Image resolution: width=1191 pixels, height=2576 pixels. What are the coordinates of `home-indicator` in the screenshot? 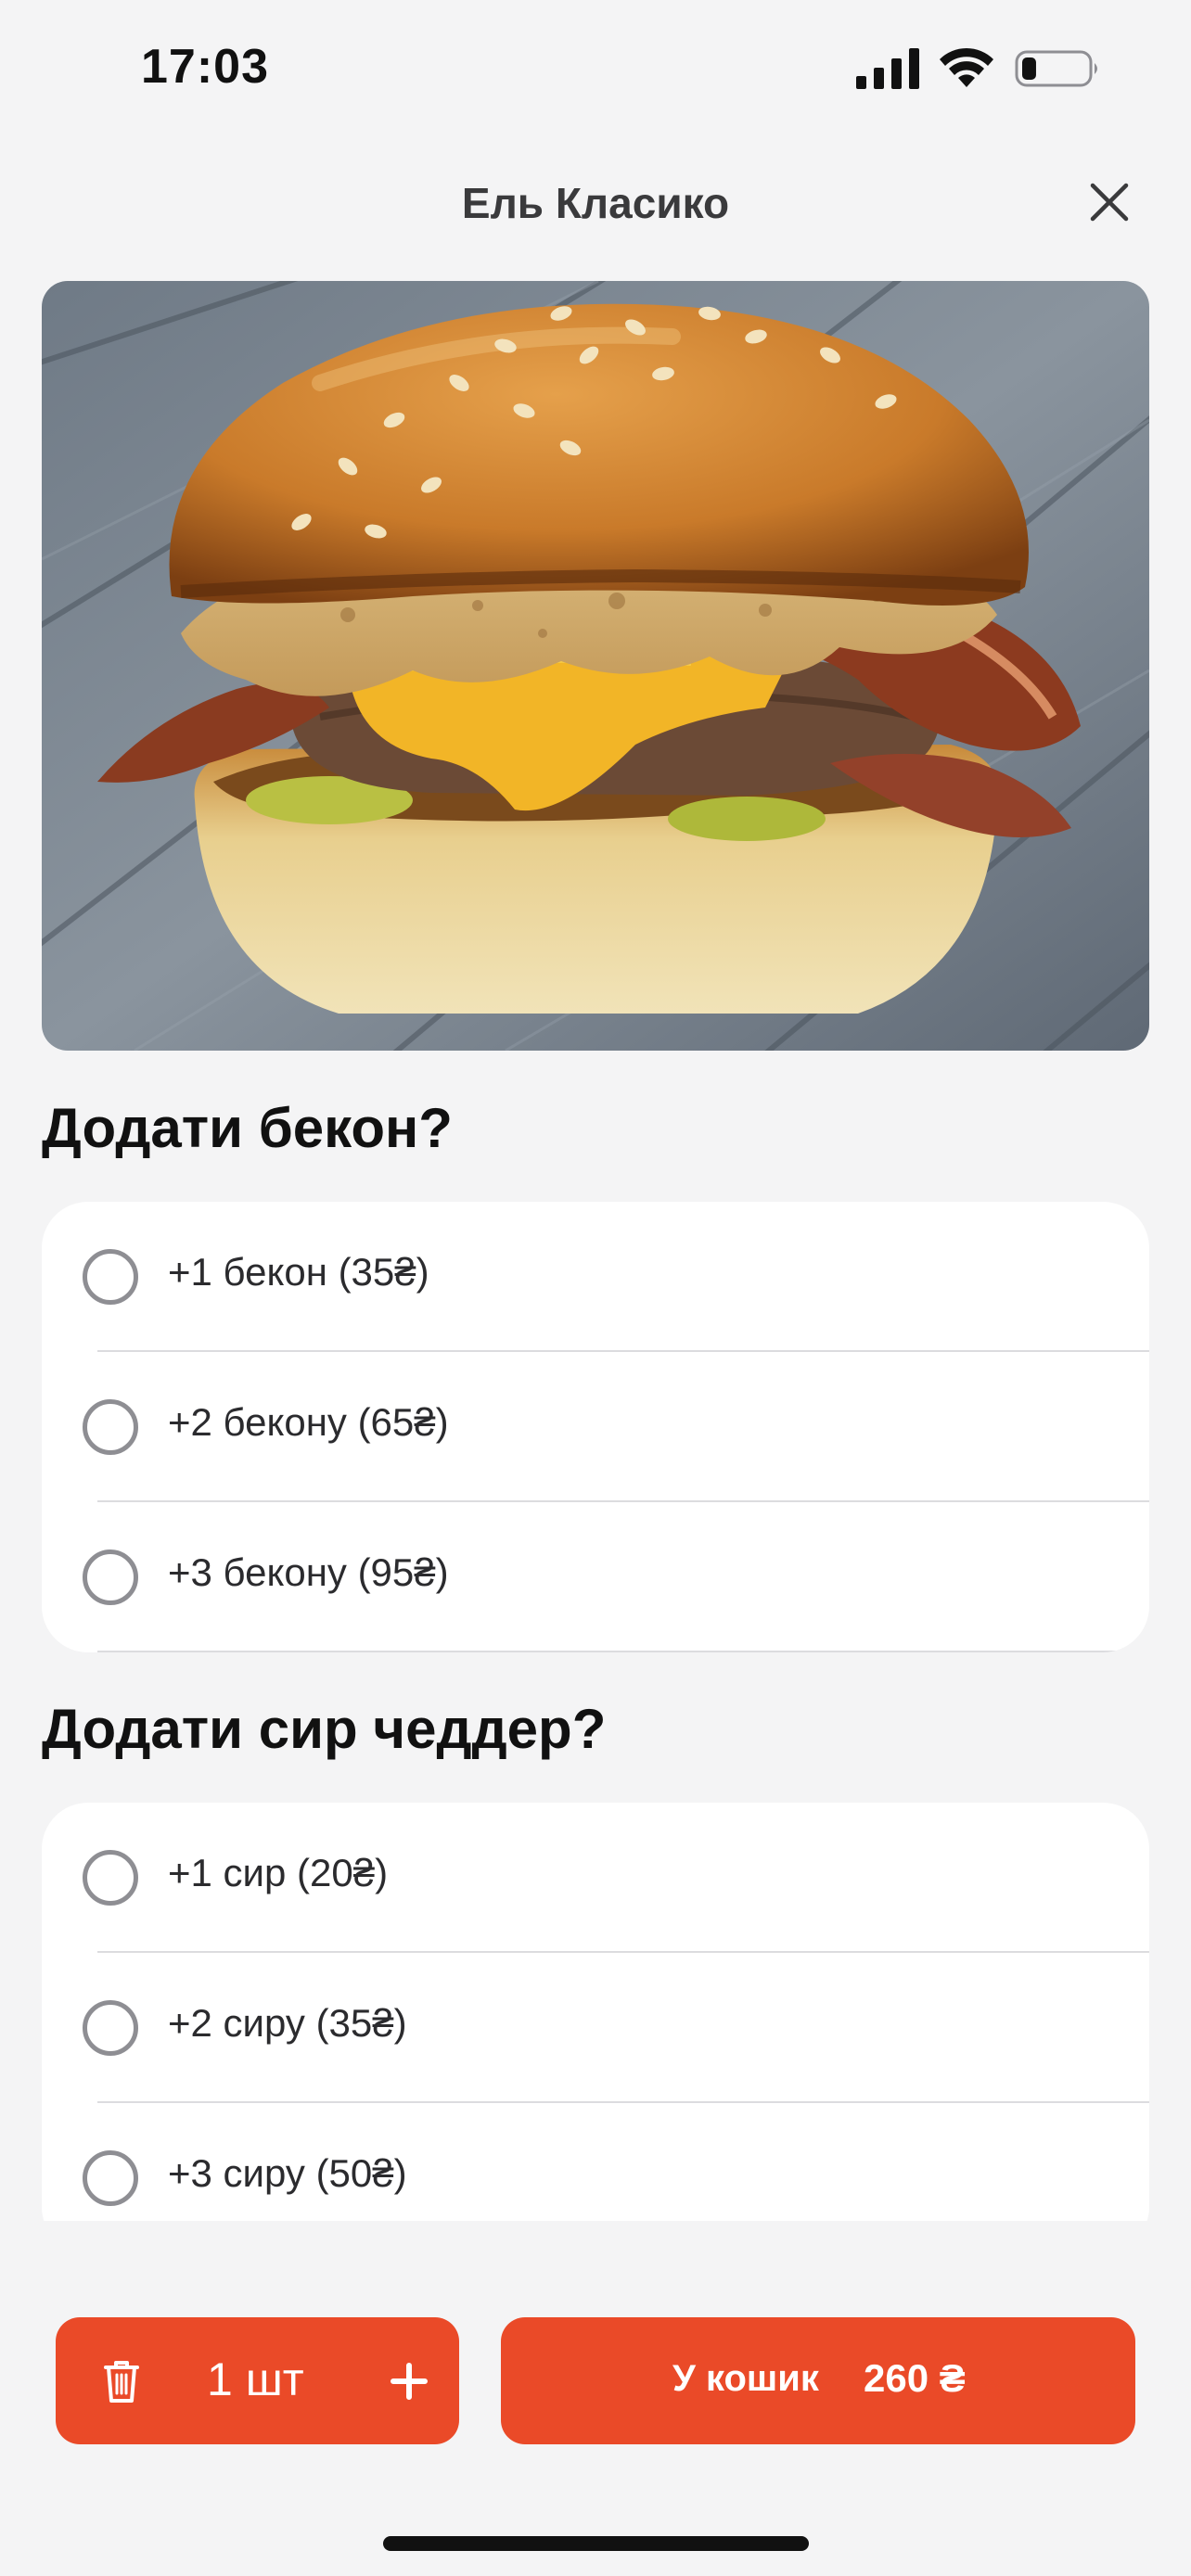 It's located at (596, 2543).